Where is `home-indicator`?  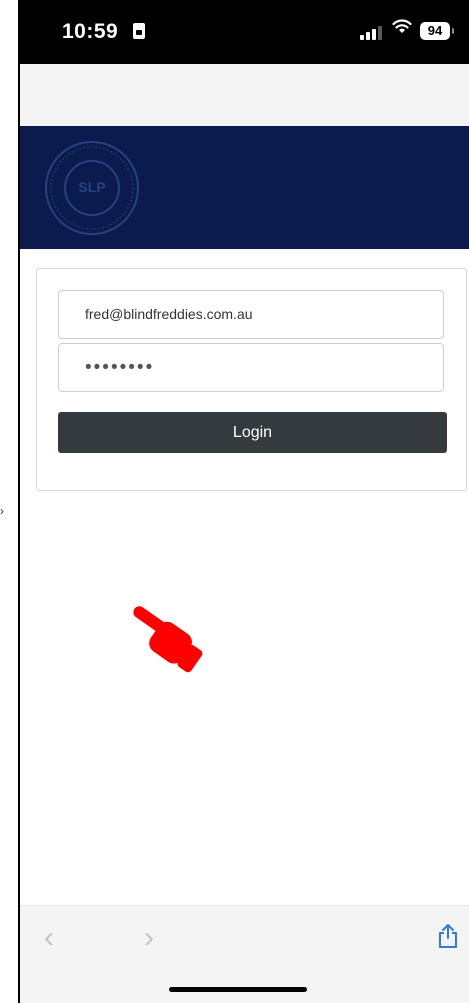
home-indicator is located at coordinates (238, 989).